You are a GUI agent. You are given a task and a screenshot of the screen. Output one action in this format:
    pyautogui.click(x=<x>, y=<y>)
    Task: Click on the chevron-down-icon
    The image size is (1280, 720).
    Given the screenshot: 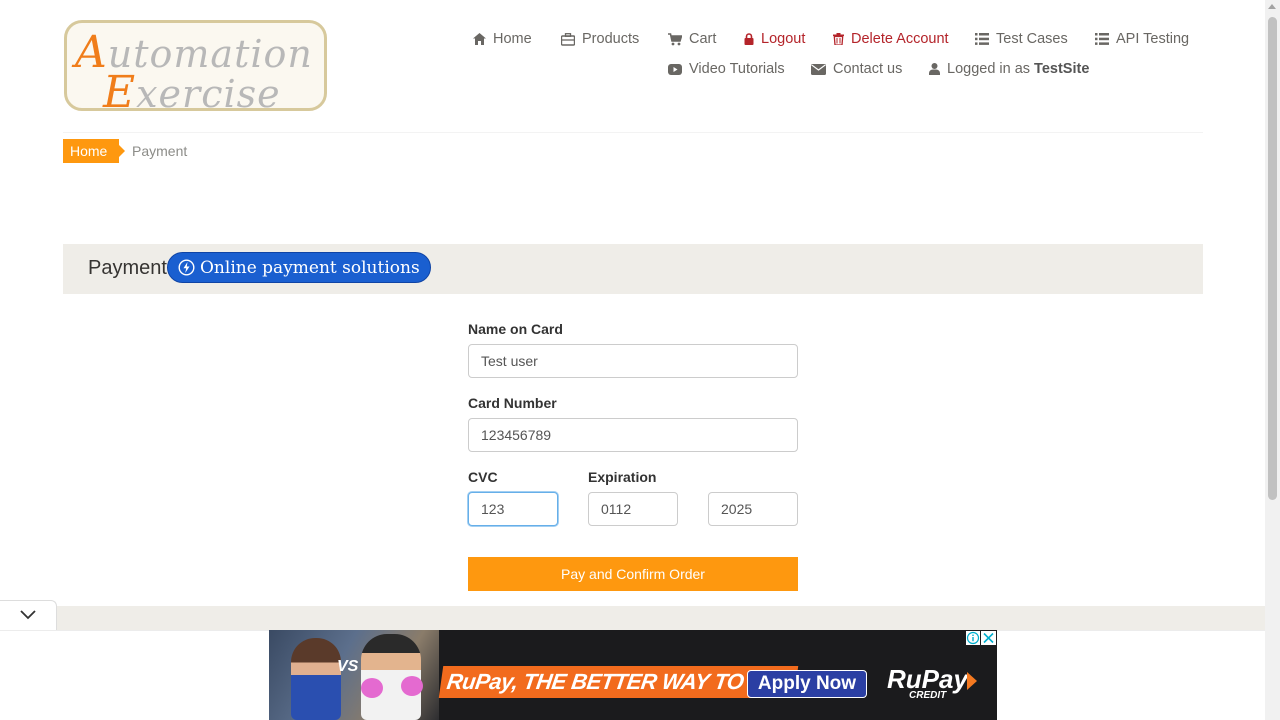 What is the action you would take?
    pyautogui.click(x=28, y=615)
    